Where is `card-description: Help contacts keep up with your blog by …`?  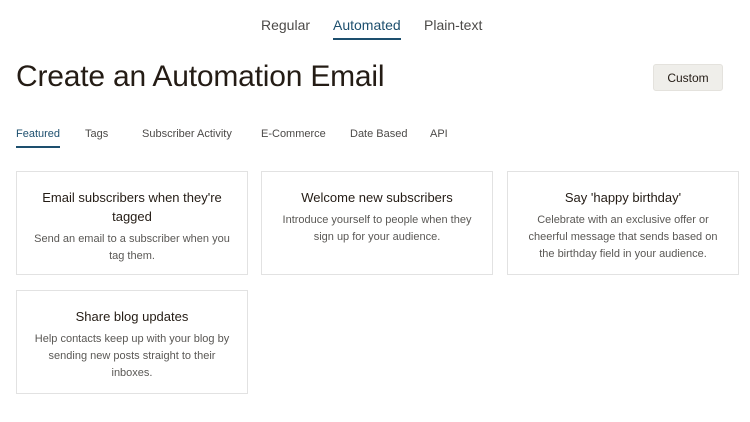
card-description: Help contacts keep up with your blog by … is located at coordinates (132, 356).